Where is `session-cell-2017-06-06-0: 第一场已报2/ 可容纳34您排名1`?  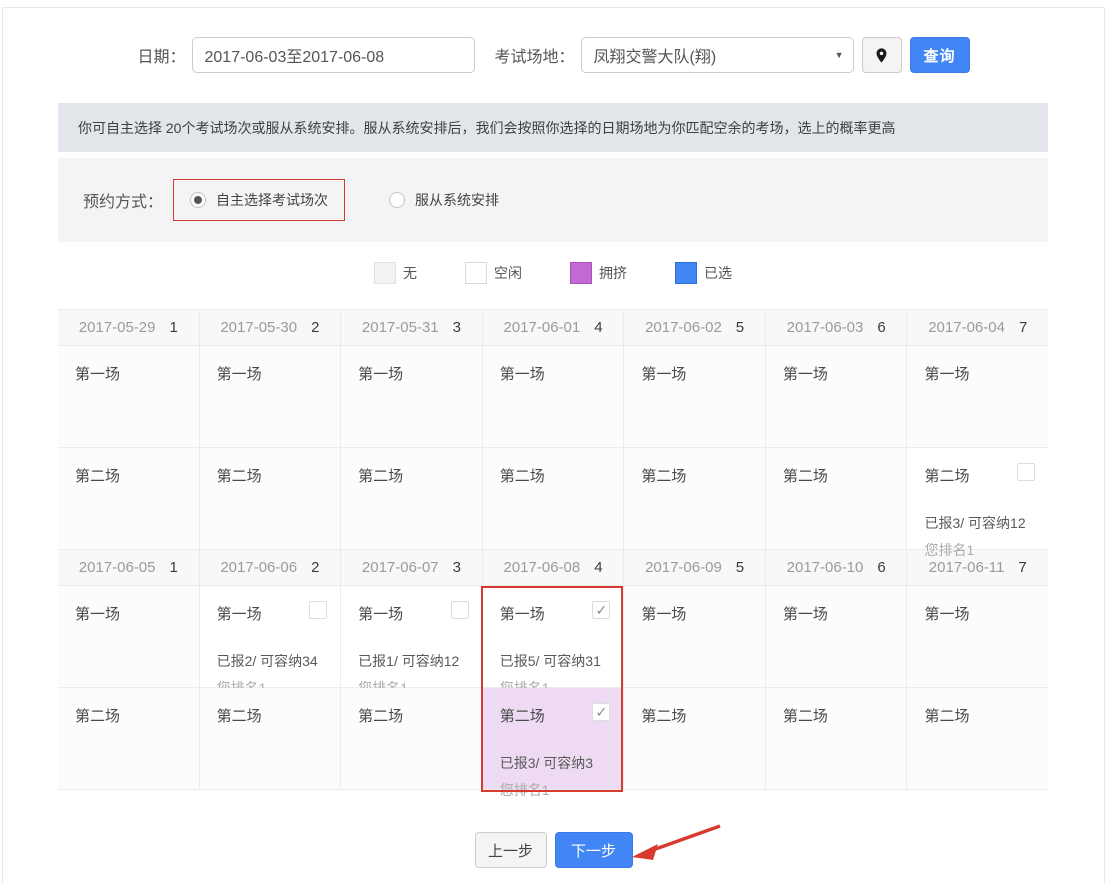 session-cell-2017-06-06-0: 第一场已报2/ 可容纳34您排名1 is located at coordinates (270, 641).